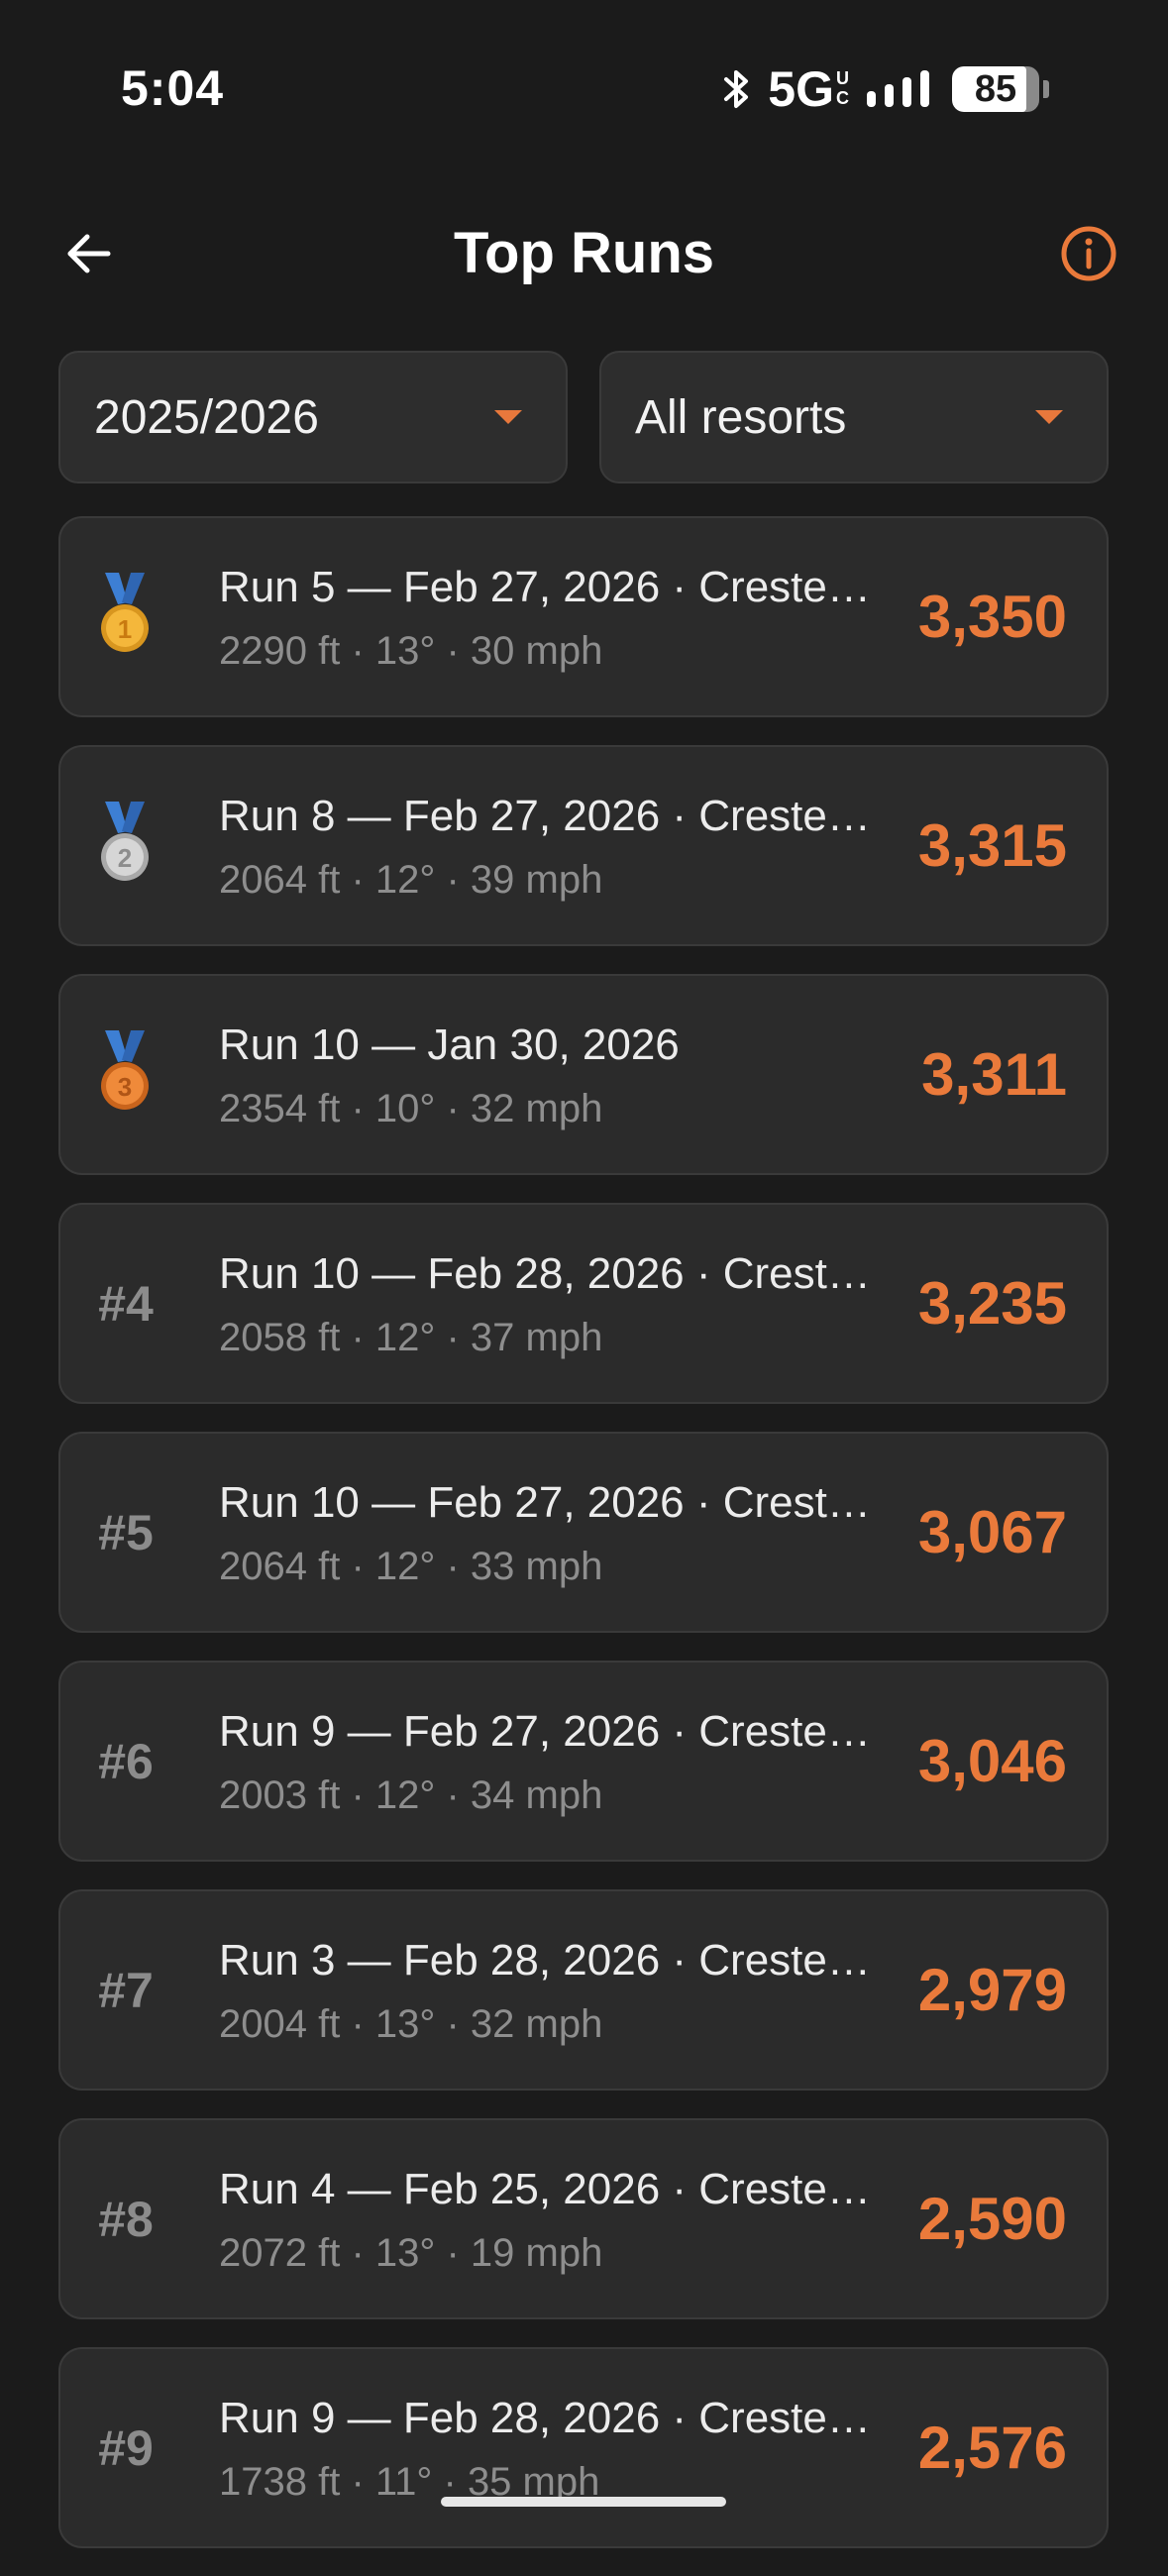 This screenshot has width=1168, height=2576. I want to click on status-bar: 5:04 5G U C 85, so click(584, 89).